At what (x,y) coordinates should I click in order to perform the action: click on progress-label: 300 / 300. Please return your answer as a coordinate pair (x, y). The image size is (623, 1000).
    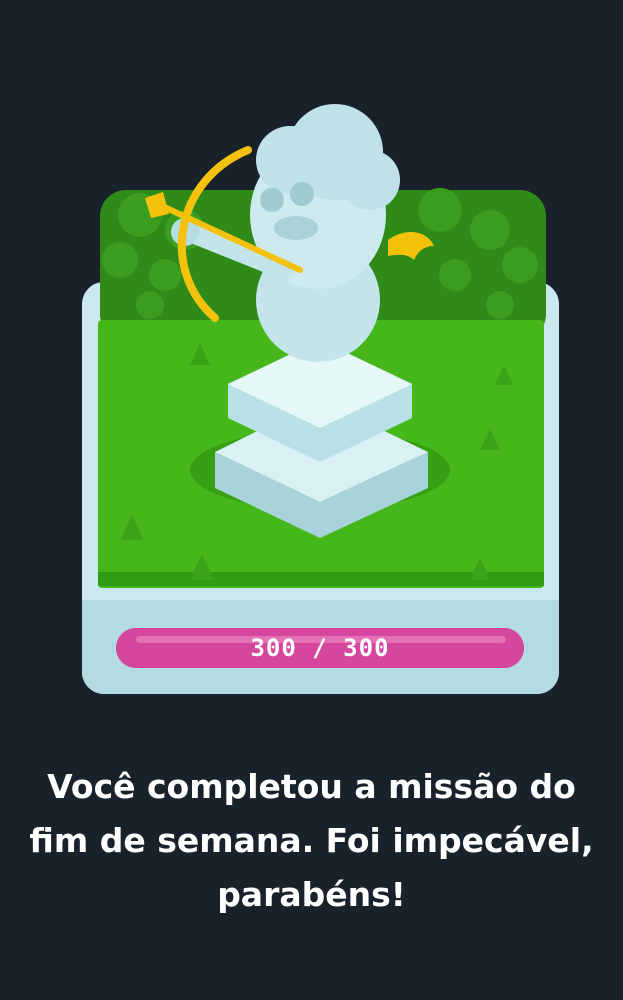
    Looking at the image, I should click on (320, 648).